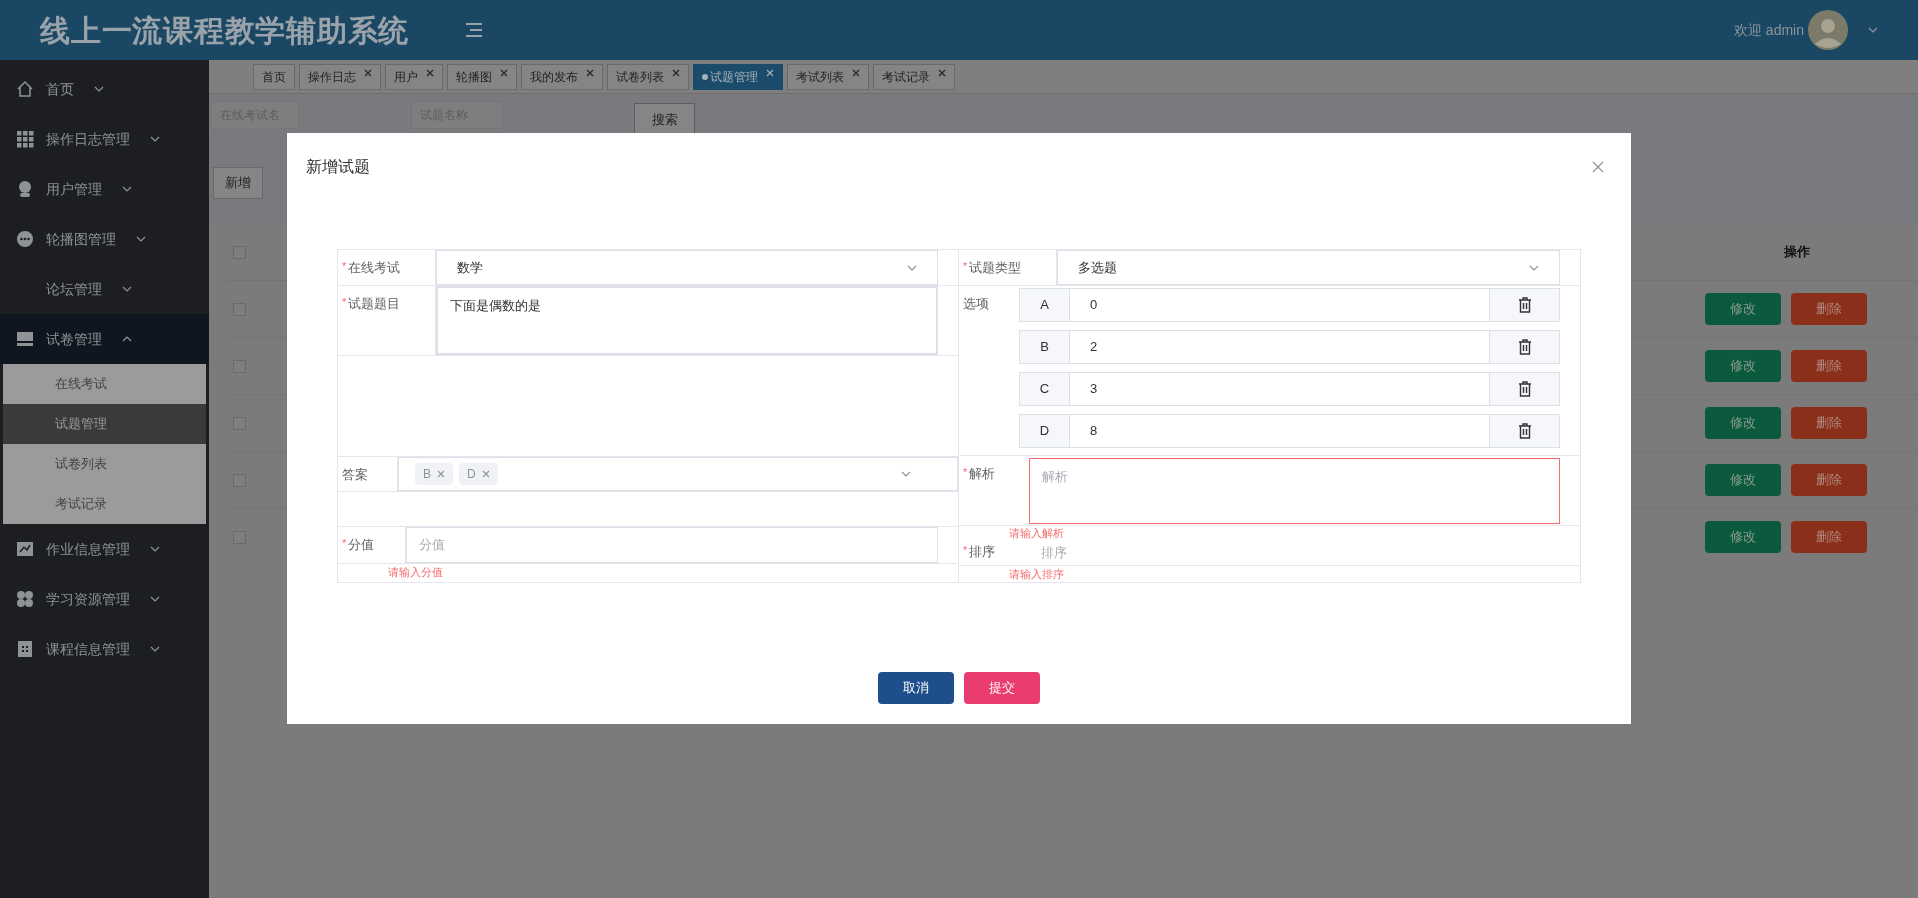 The width and height of the screenshot is (1918, 898). Describe the element at coordinates (1279, 389) in the screenshot. I see `option-field: 3` at that location.